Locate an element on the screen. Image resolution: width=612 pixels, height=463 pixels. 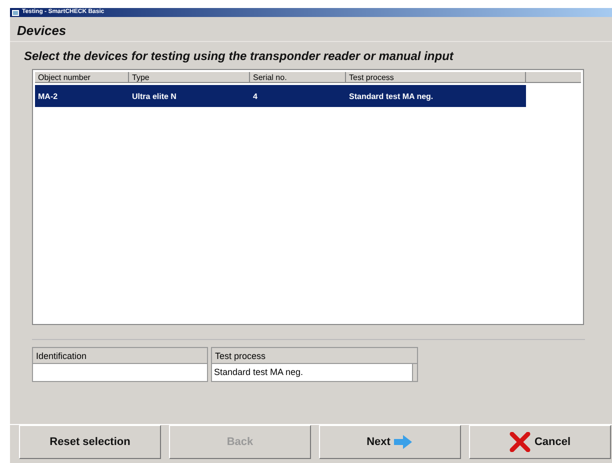
column-header: Test process is located at coordinates (436, 77).